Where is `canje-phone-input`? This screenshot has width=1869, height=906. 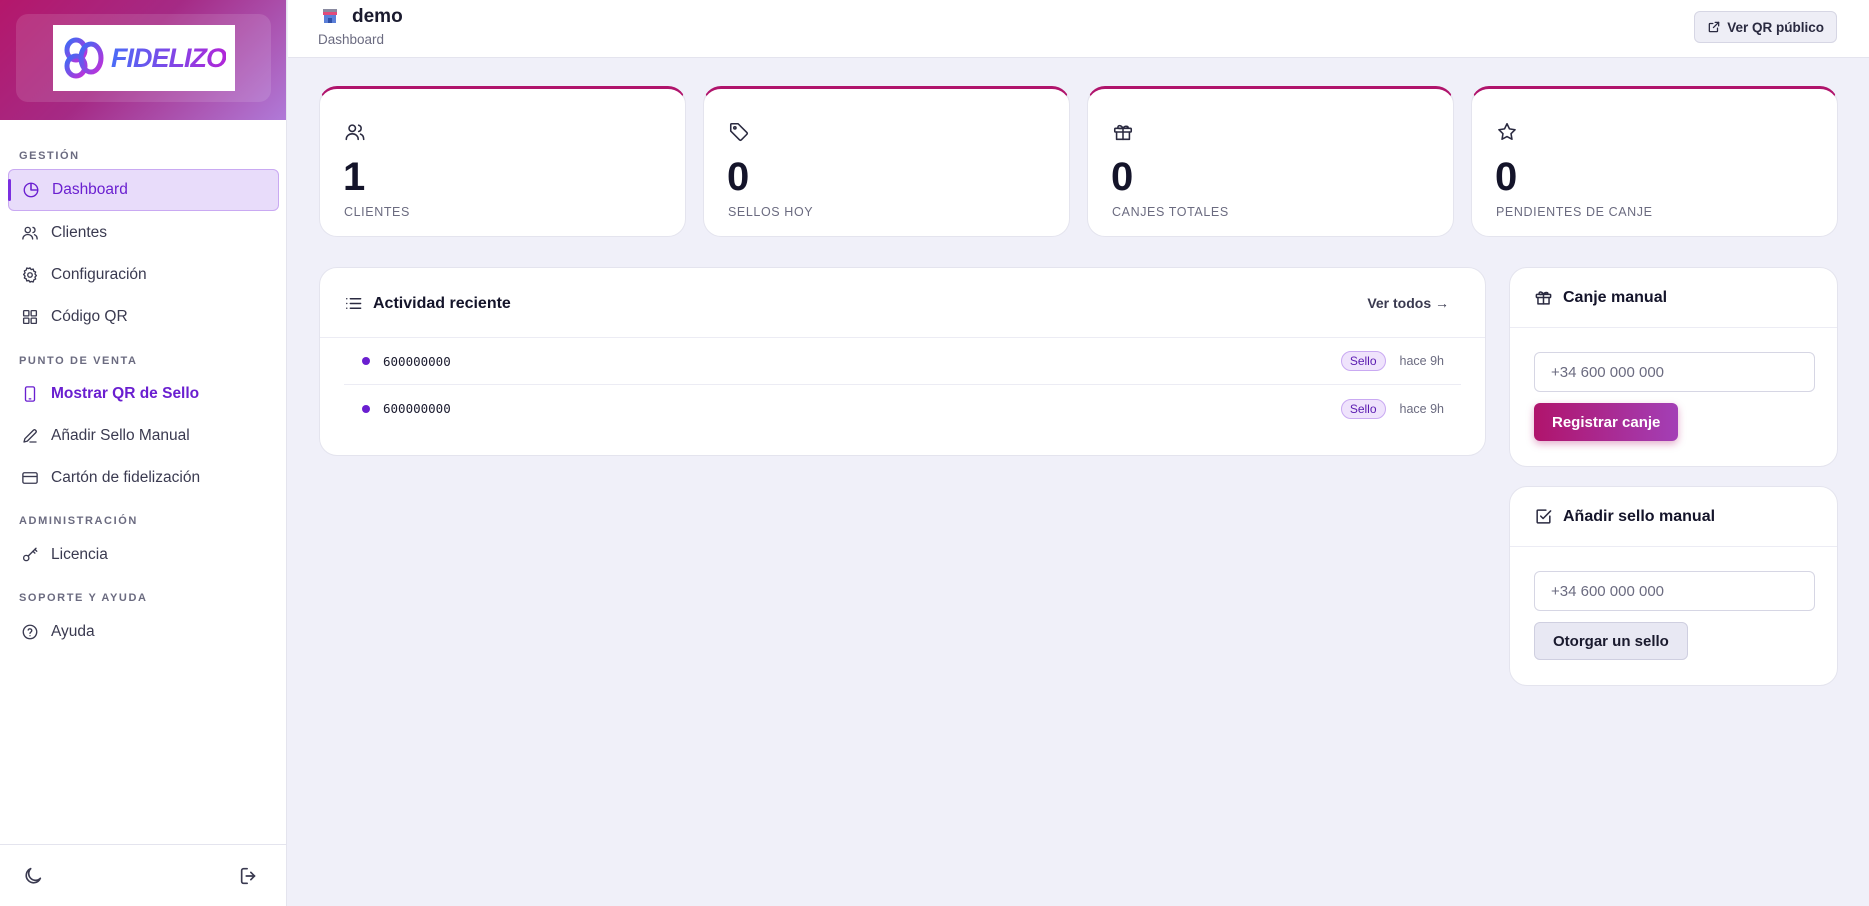 canje-phone-input is located at coordinates (1674, 372).